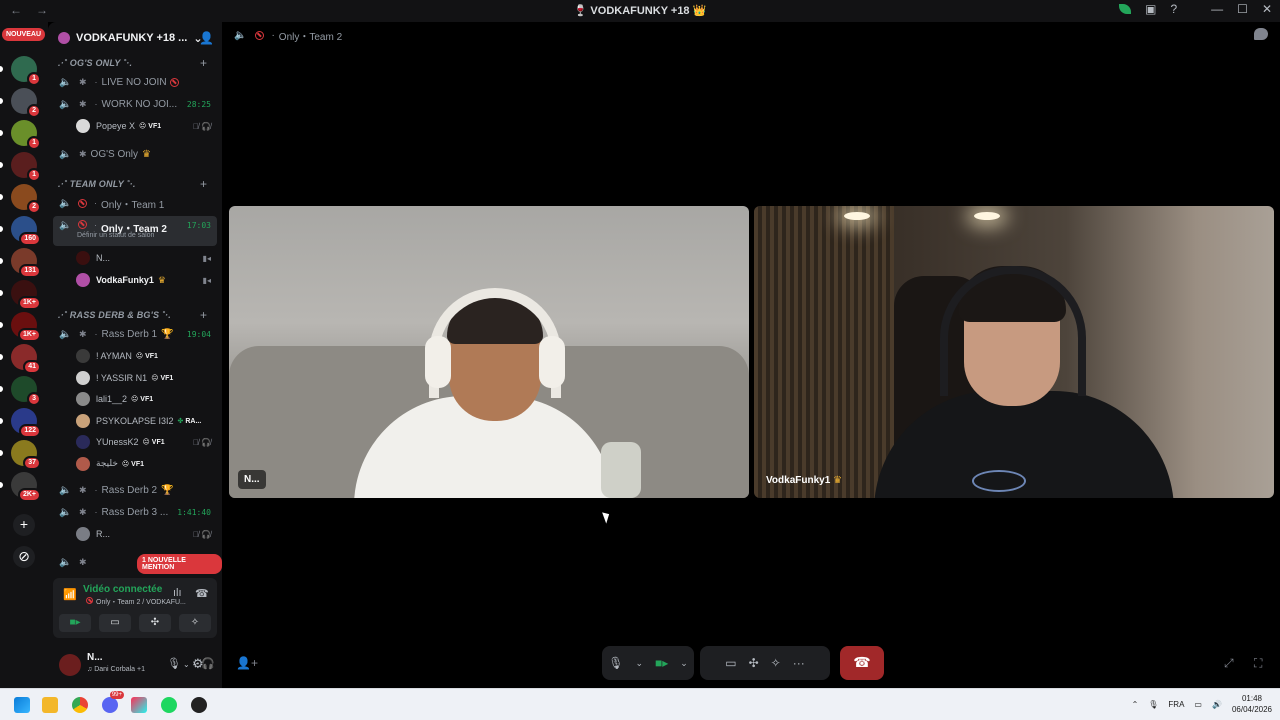  Describe the element at coordinates (70, 665) in the screenshot. I see `my-avatar` at that location.